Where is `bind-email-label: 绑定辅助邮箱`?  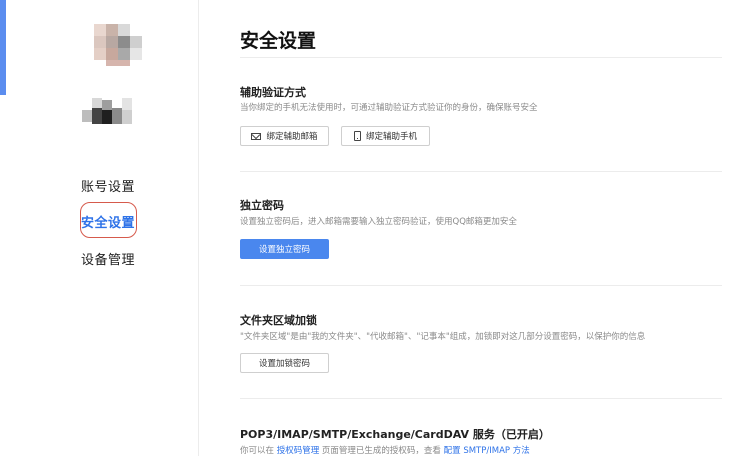 bind-email-label: 绑定辅助邮箱 is located at coordinates (292, 137).